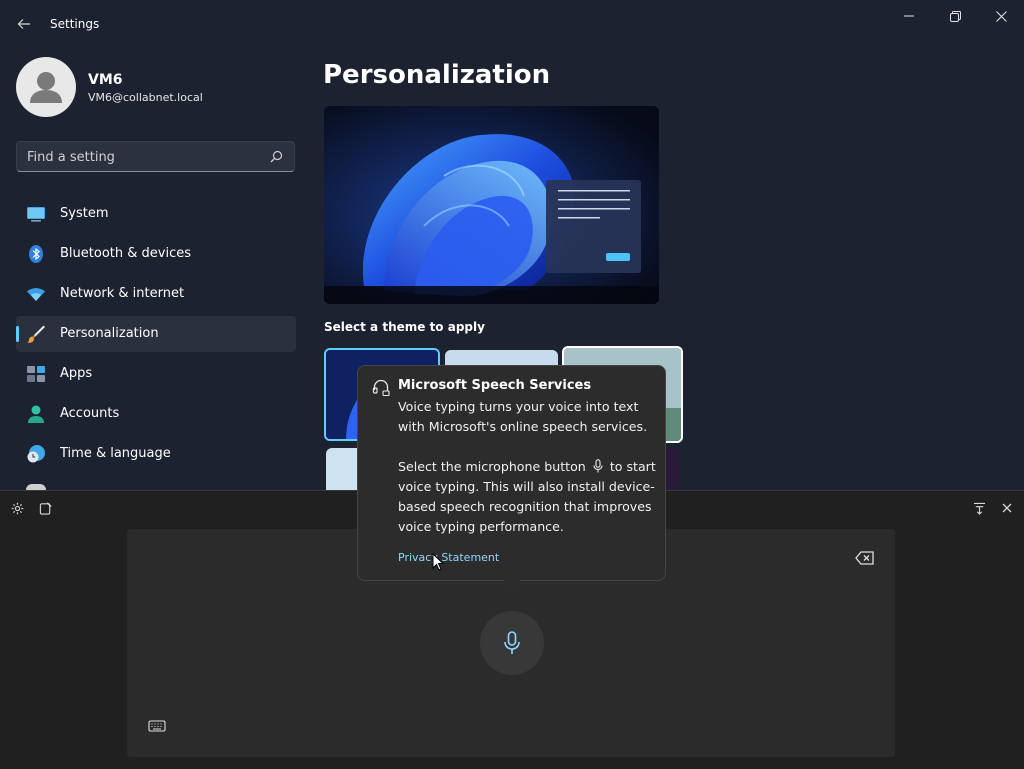  I want to click on keyboard-button, so click(158, 726).